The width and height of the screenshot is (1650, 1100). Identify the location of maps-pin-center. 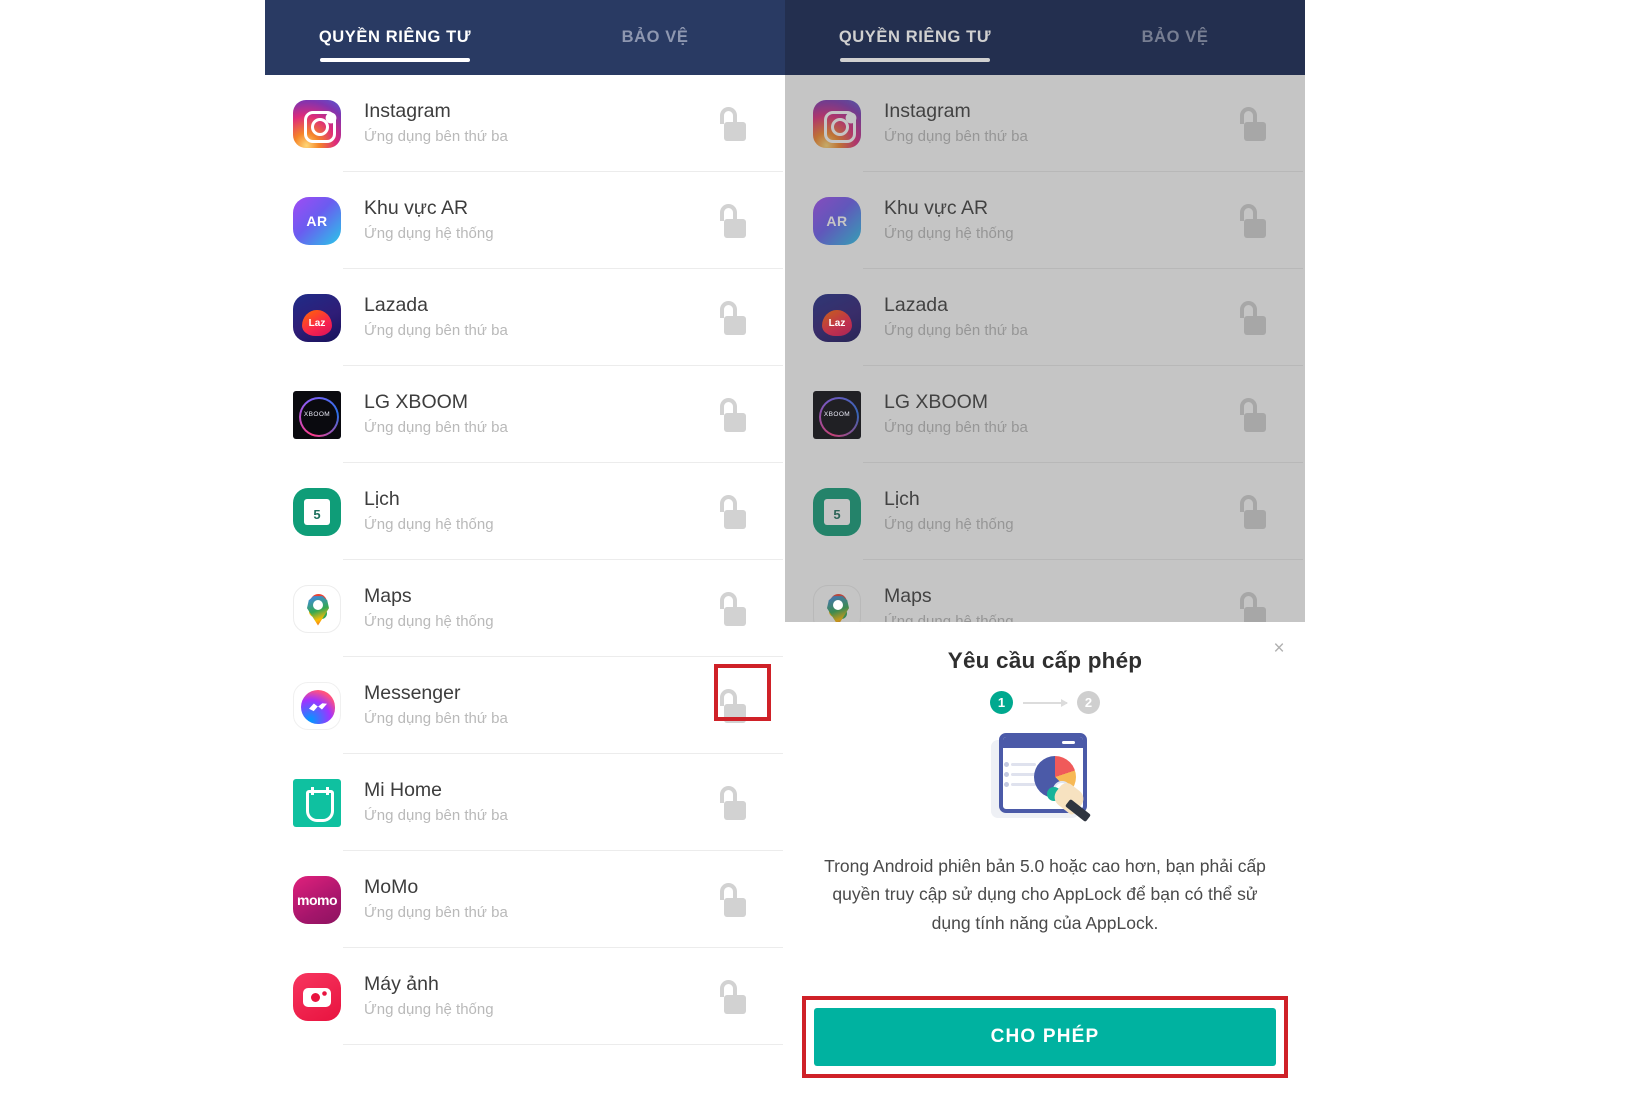
(318, 604).